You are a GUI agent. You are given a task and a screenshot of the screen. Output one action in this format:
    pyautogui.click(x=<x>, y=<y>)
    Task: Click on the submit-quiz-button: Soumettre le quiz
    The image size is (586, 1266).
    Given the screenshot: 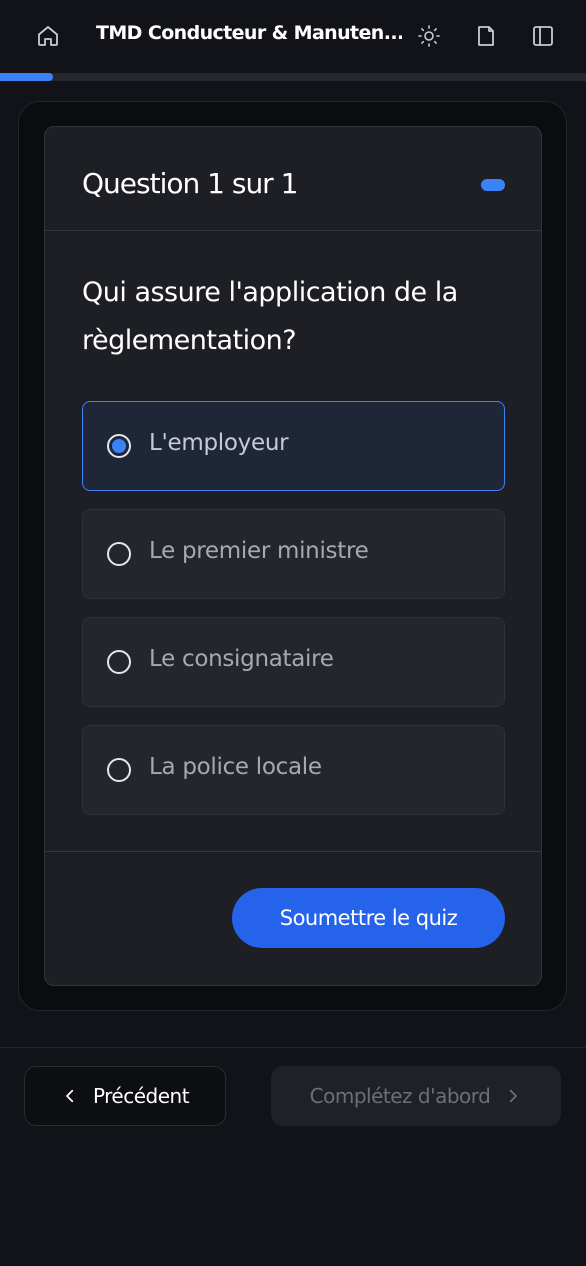 What is the action you would take?
    pyautogui.click(x=368, y=918)
    